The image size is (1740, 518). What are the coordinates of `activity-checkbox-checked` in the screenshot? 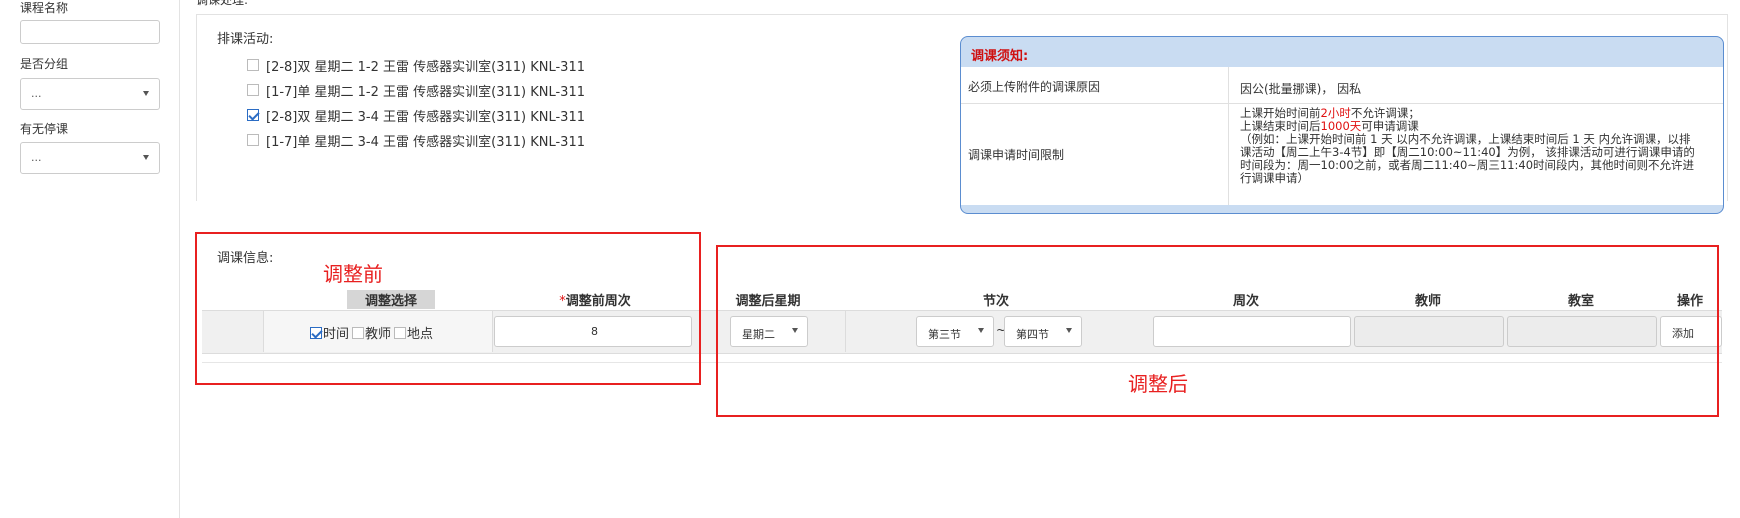 It's located at (253, 115).